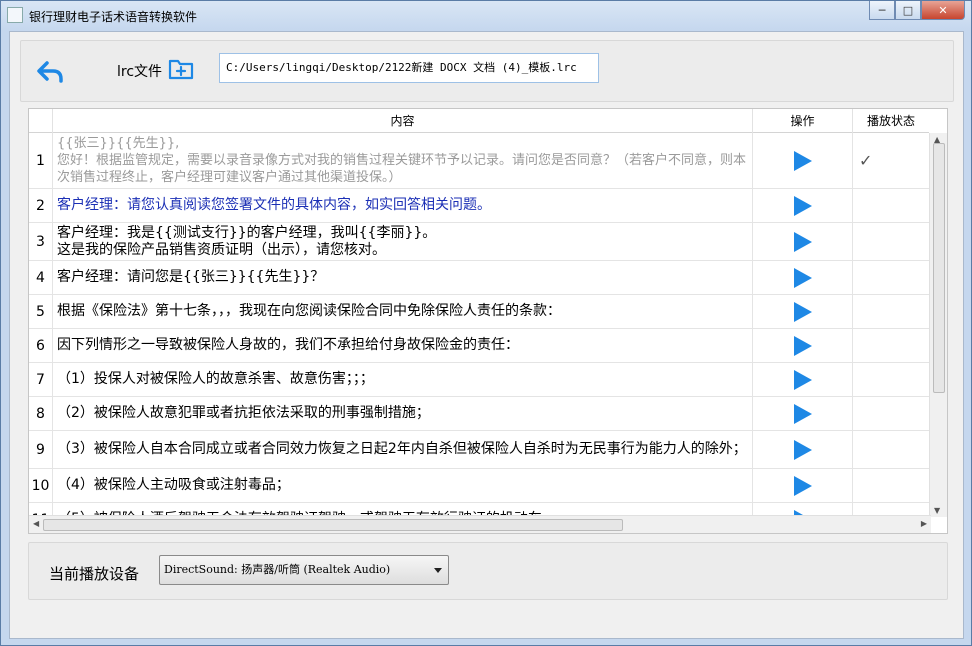  I want to click on horizontal-scroll-thumb, so click(333, 525).